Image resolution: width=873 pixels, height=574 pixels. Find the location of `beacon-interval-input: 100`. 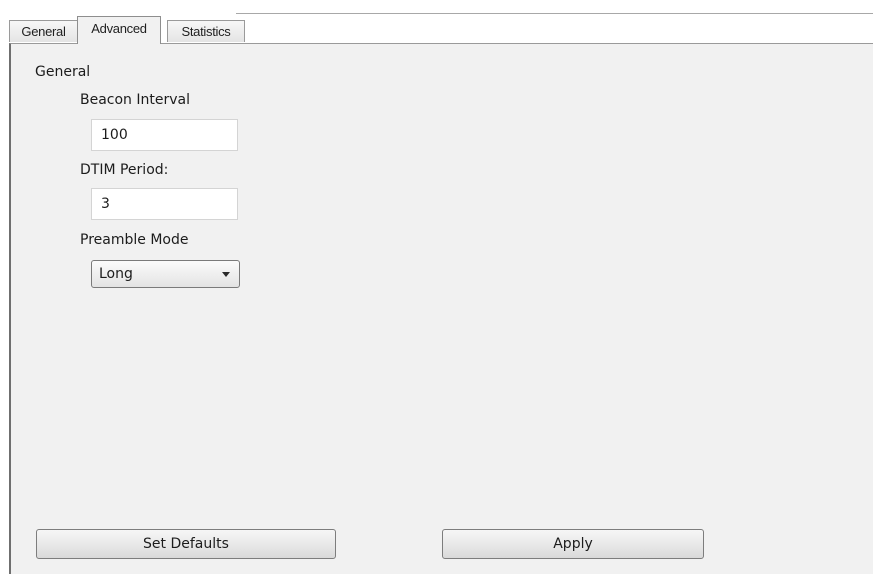

beacon-interval-input: 100 is located at coordinates (164, 135).